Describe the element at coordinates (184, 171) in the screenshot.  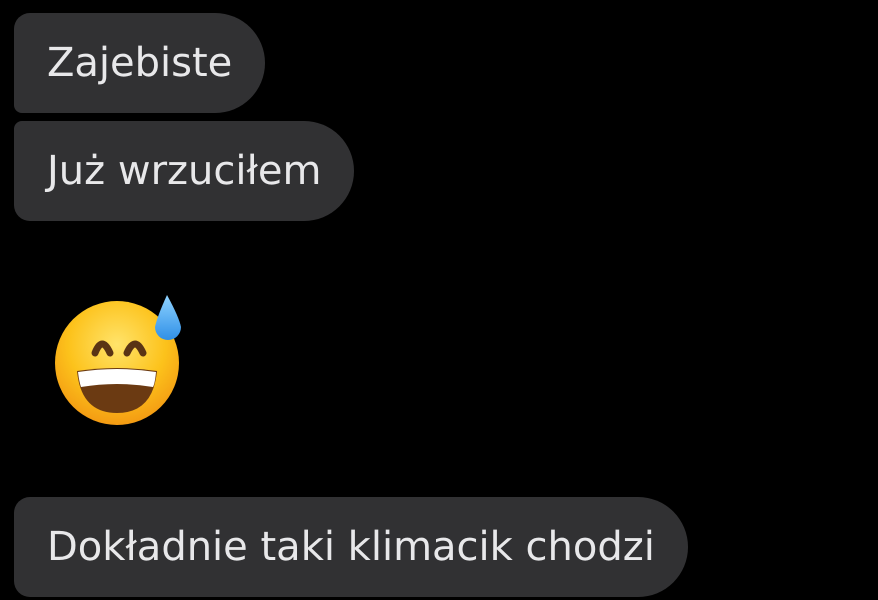
I see `message-bubble: Już wrzuciłem` at that location.